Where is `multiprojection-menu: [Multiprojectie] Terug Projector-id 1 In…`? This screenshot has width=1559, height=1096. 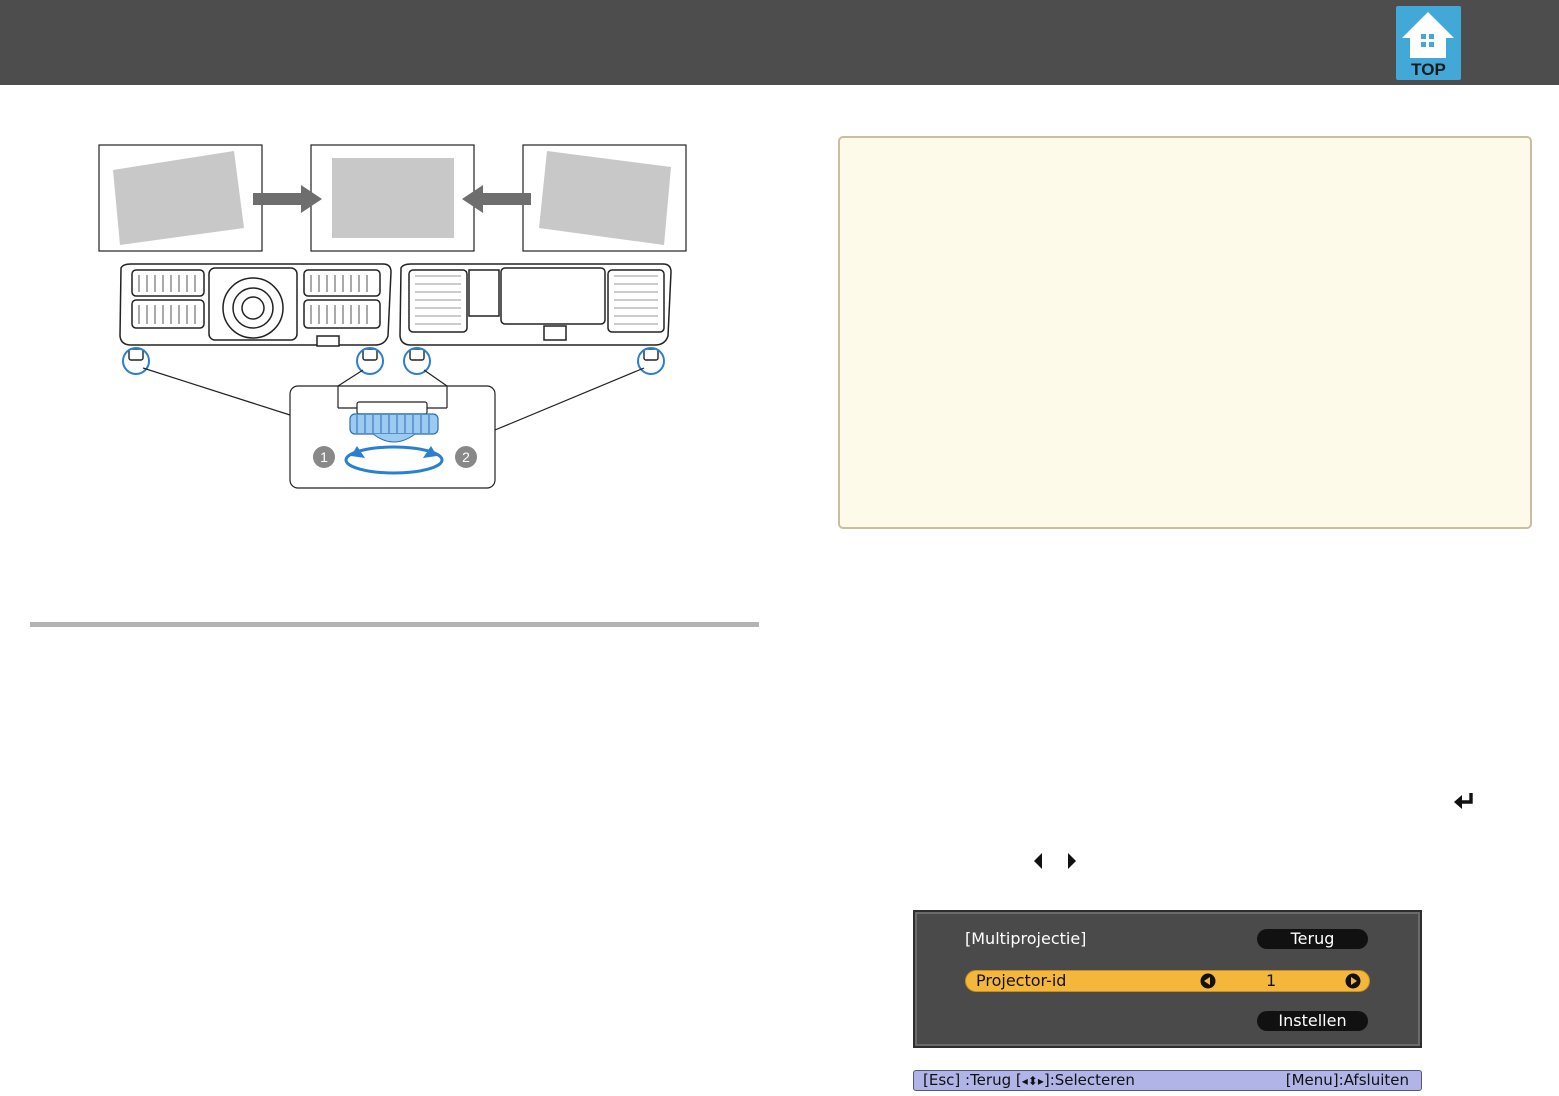
multiprojection-menu: [Multiprojectie] Terug Projector-id 1 In… is located at coordinates (1167, 979).